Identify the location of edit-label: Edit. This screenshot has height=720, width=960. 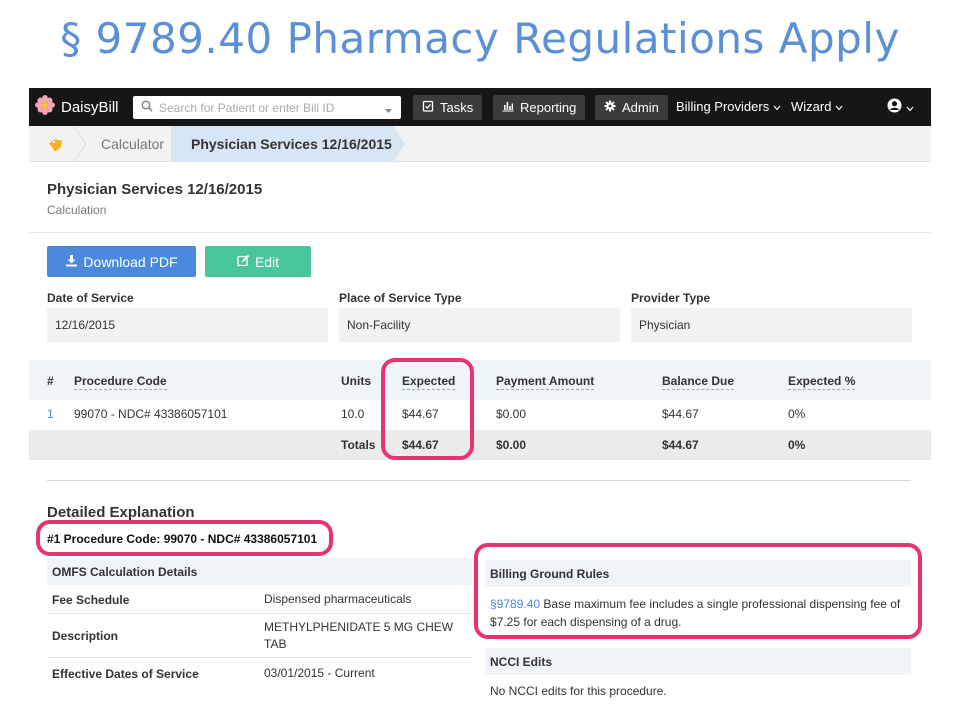
(267, 261).